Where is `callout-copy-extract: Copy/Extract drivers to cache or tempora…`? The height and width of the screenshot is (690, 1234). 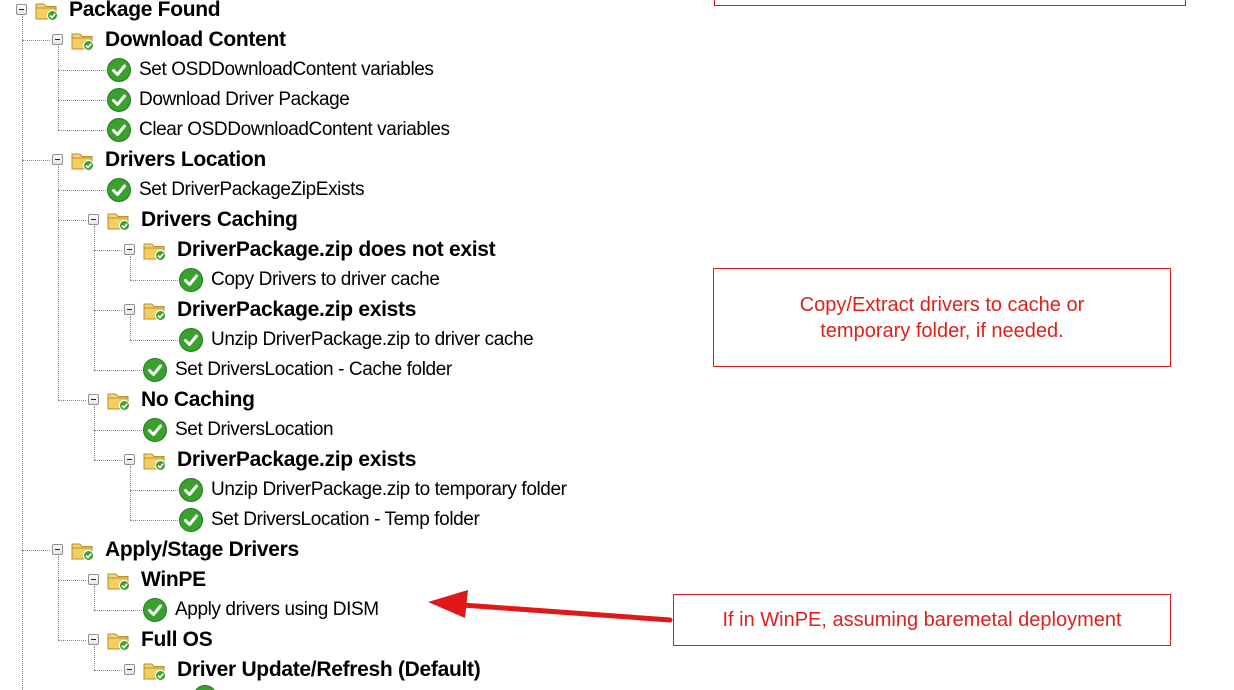 callout-copy-extract: Copy/Extract drivers to cache or tempora… is located at coordinates (942, 317).